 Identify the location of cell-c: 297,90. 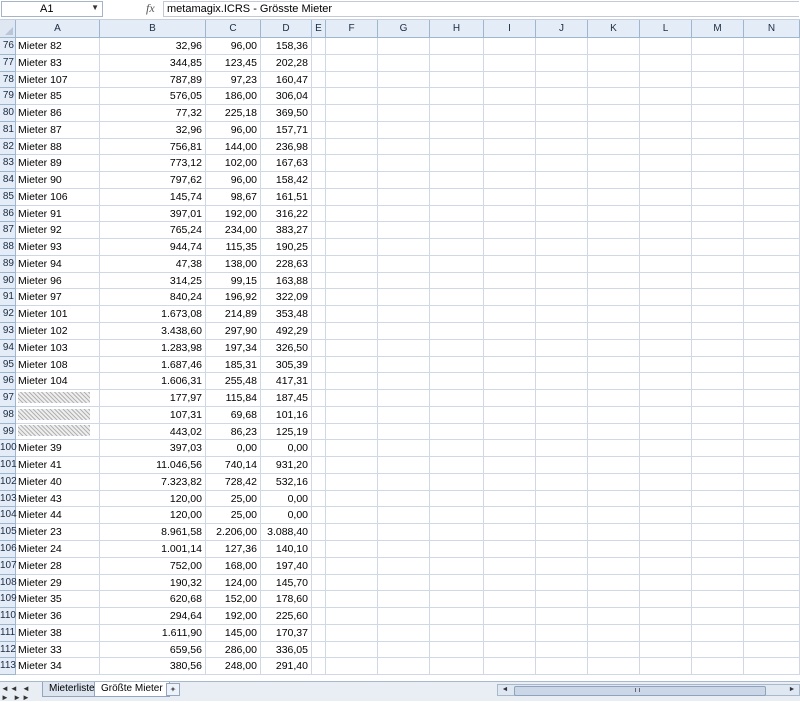
(233, 331).